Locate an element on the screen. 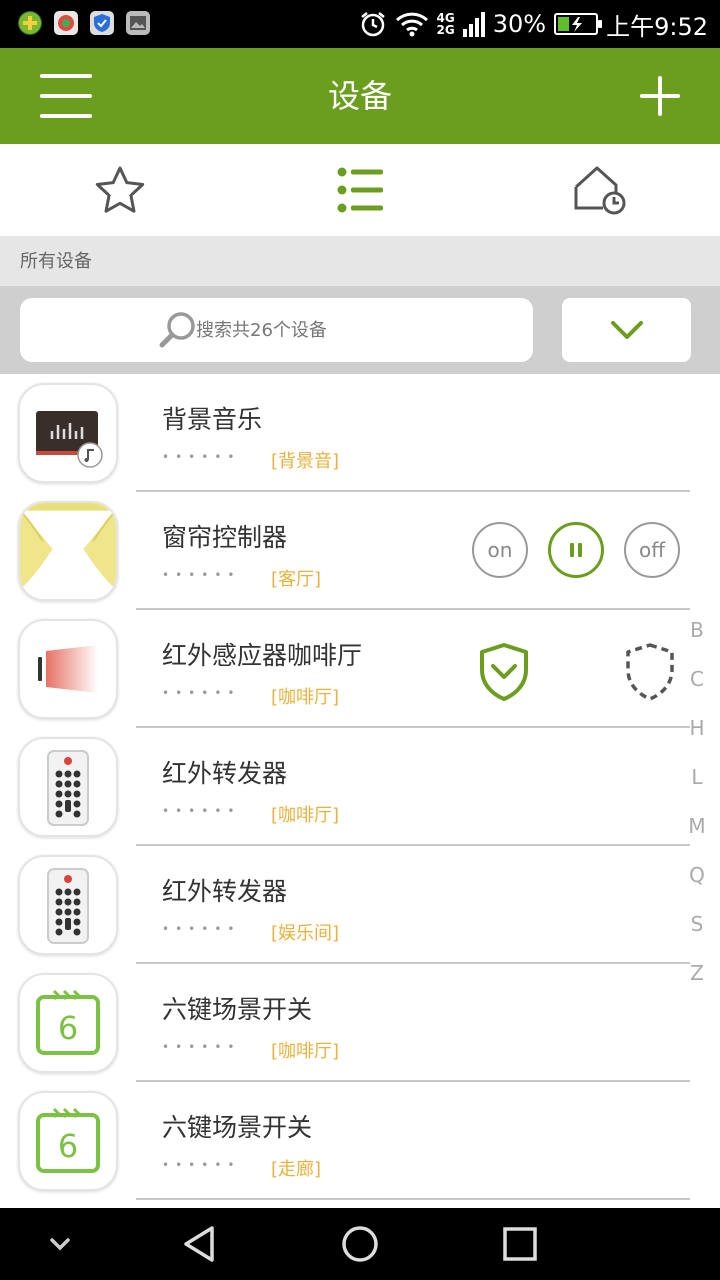 This screenshot has height=1280, width=720. curtain-close-button: off is located at coordinates (652, 550).